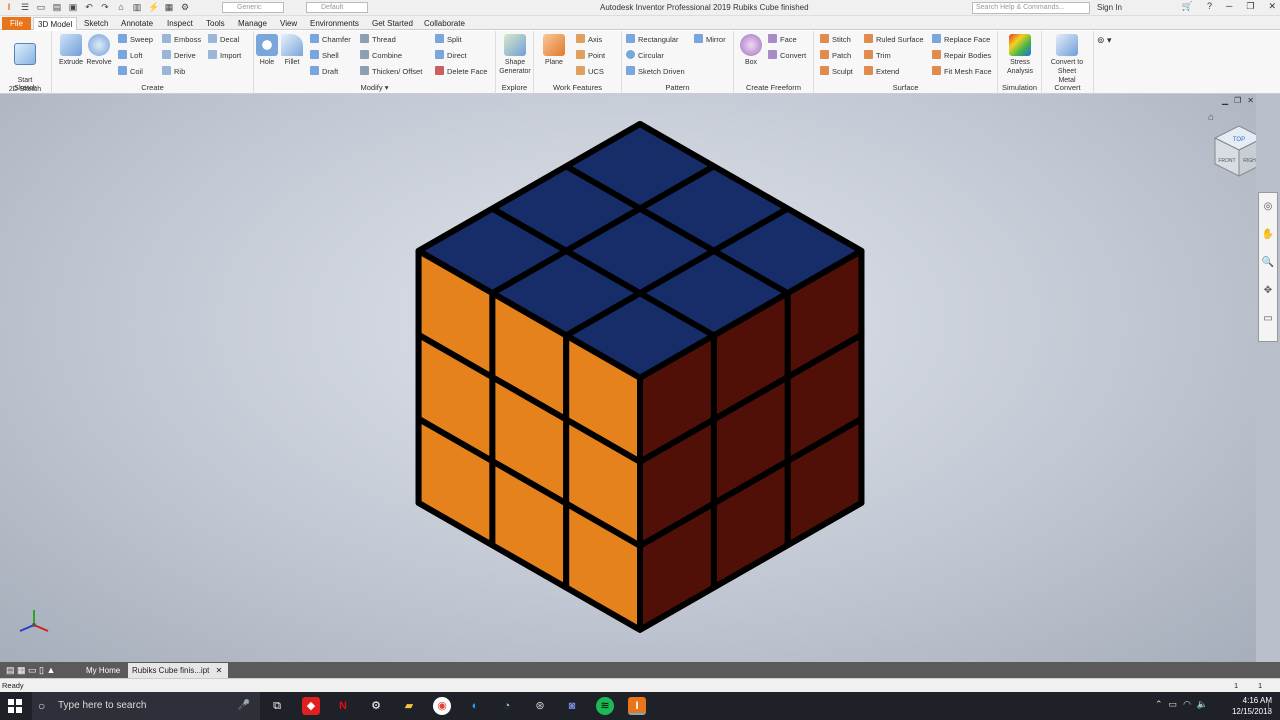  What do you see at coordinates (605, 706) in the screenshot?
I see `spotify-icon: ≋` at bounding box center [605, 706].